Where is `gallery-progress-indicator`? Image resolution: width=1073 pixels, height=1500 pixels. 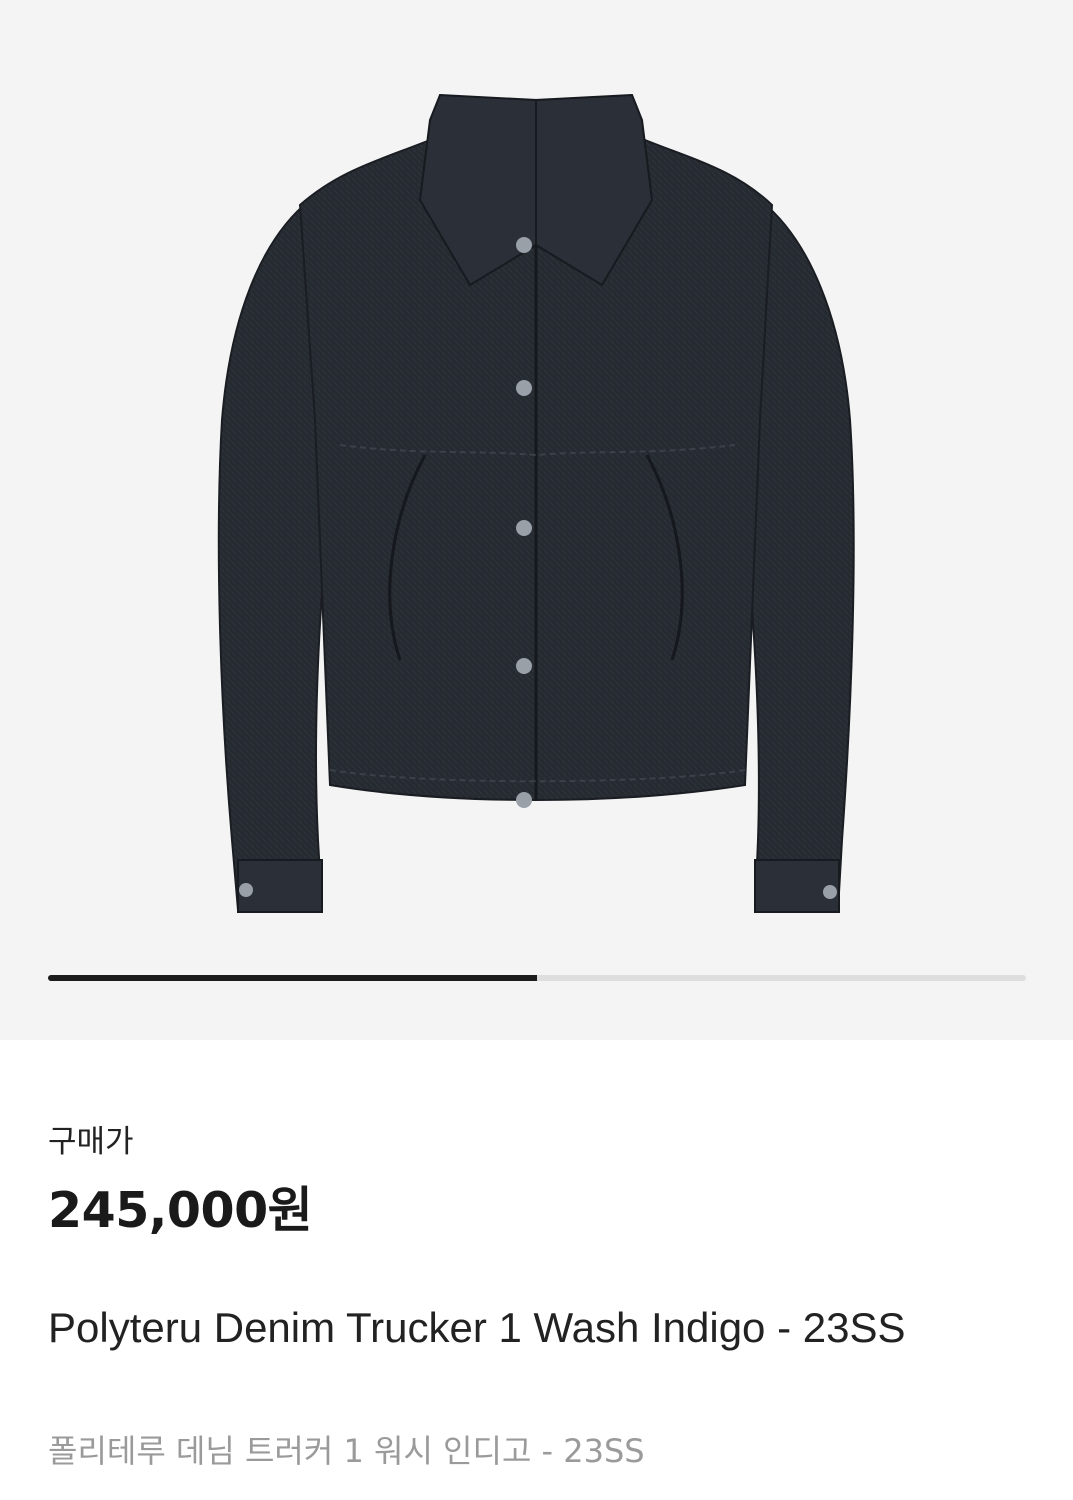
gallery-progress-indicator is located at coordinates (292, 978).